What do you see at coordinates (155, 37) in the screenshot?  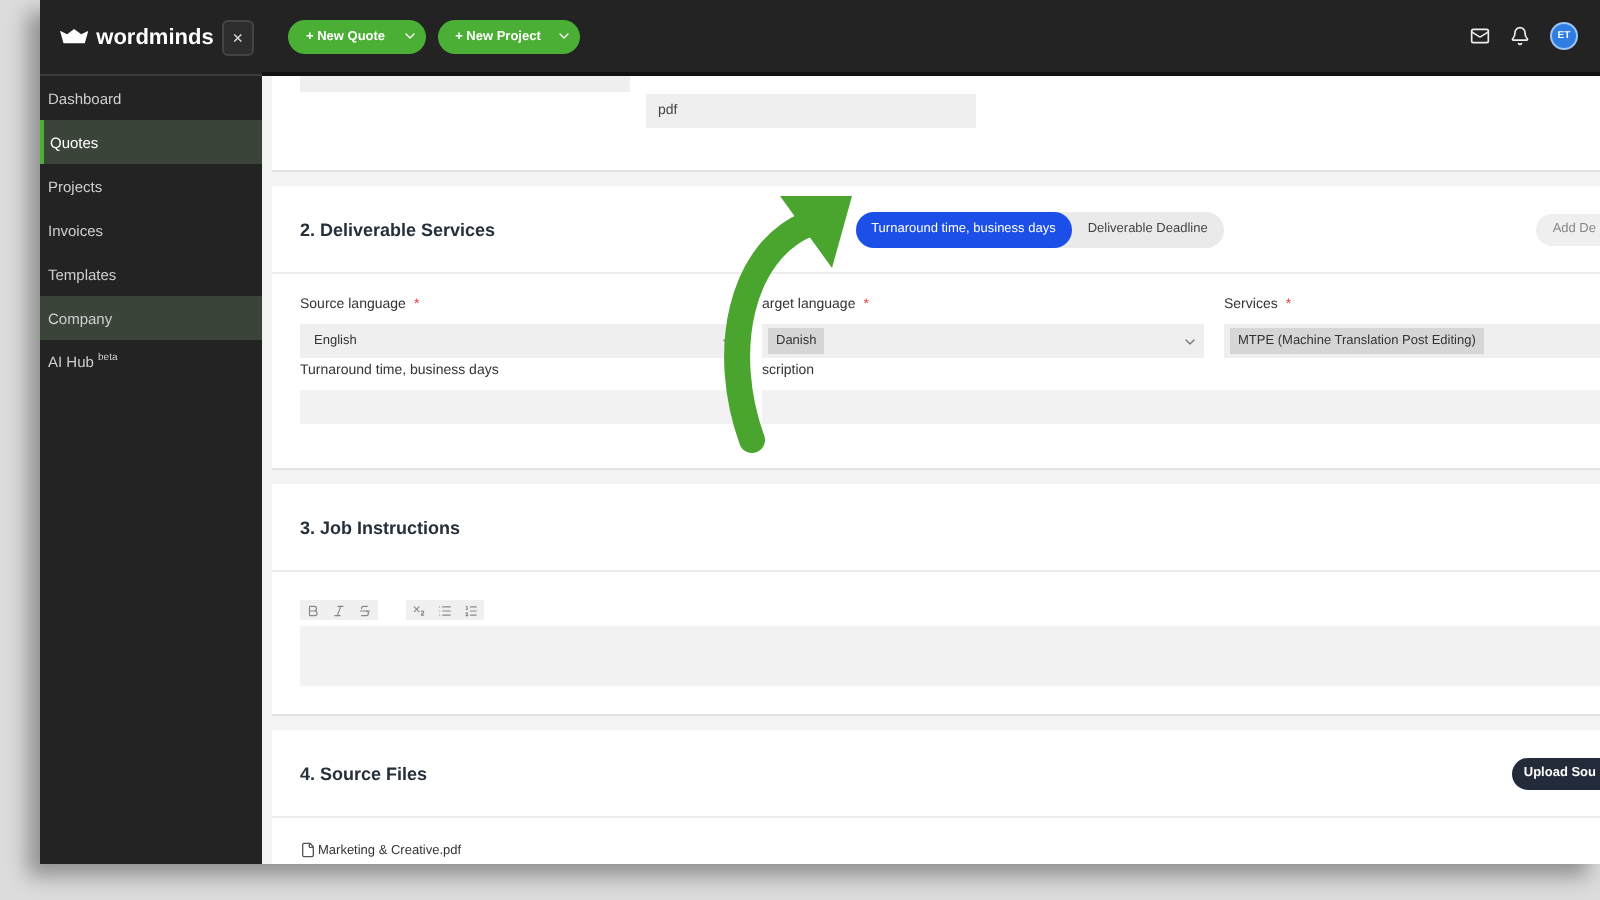 I see `logo-text: wordminds` at bounding box center [155, 37].